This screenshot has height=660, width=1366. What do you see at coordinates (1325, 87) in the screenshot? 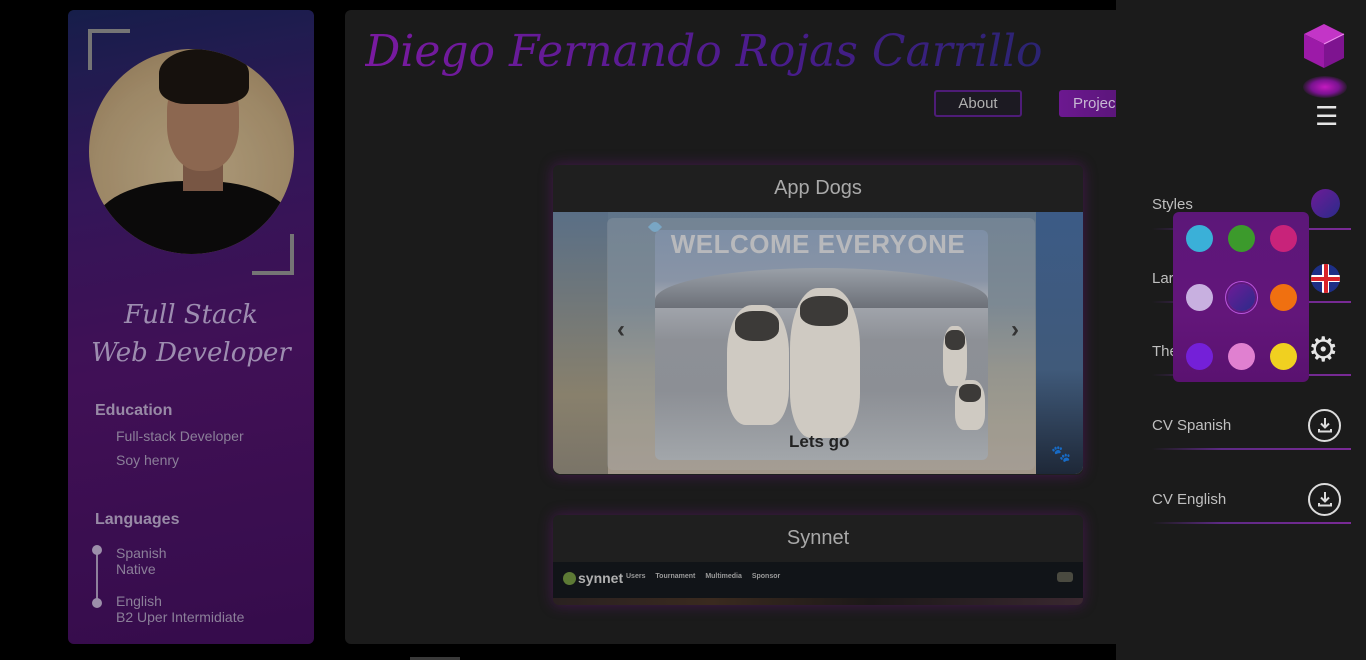
I see `cube-glow` at bounding box center [1325, 87].